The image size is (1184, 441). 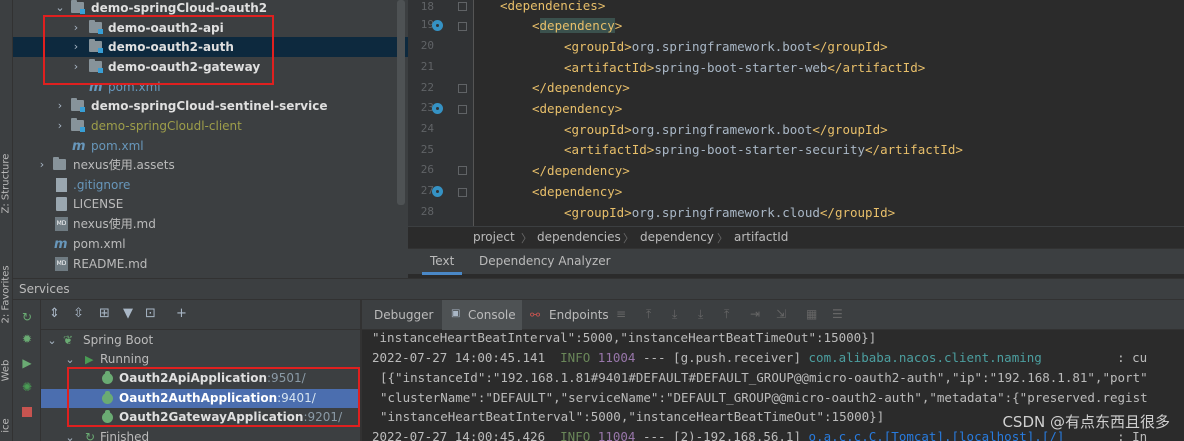 What do you see at coordinates (27, 317) in the screenshot?
I see `rerun-icon: ↻` at bounding box center [27, 317].